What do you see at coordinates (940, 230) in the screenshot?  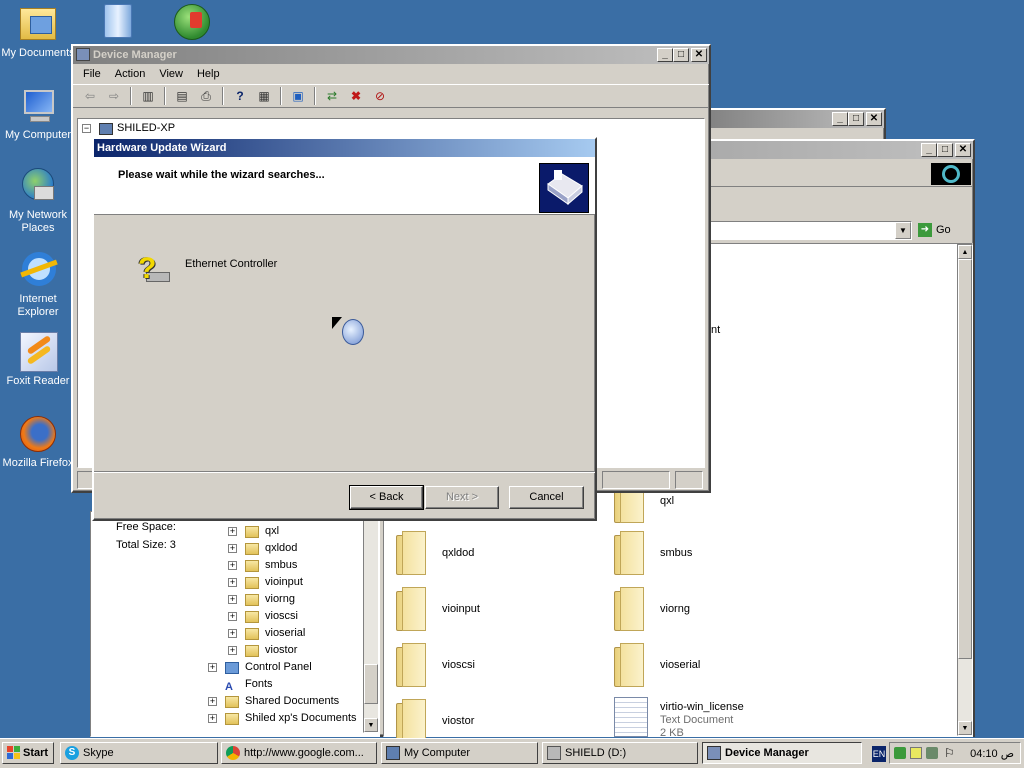 I see `go-button: ➜ Go` at bounding box center [940, 230].